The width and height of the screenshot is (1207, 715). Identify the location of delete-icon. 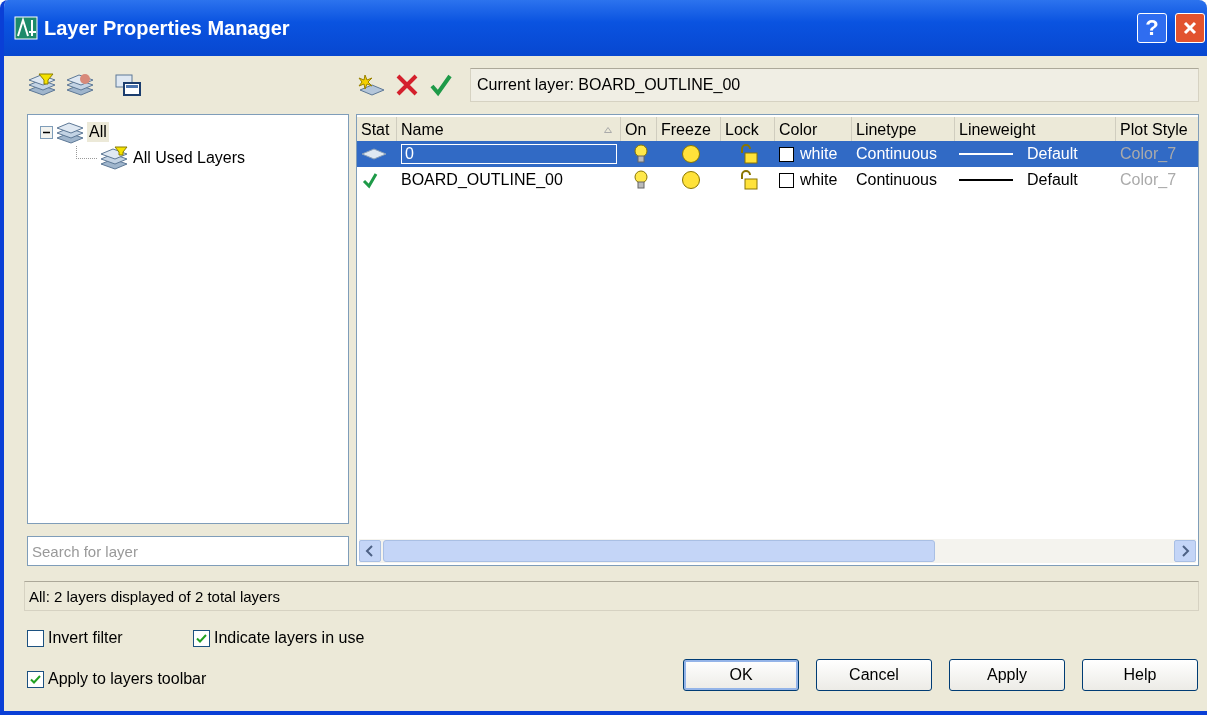
(407, 85).